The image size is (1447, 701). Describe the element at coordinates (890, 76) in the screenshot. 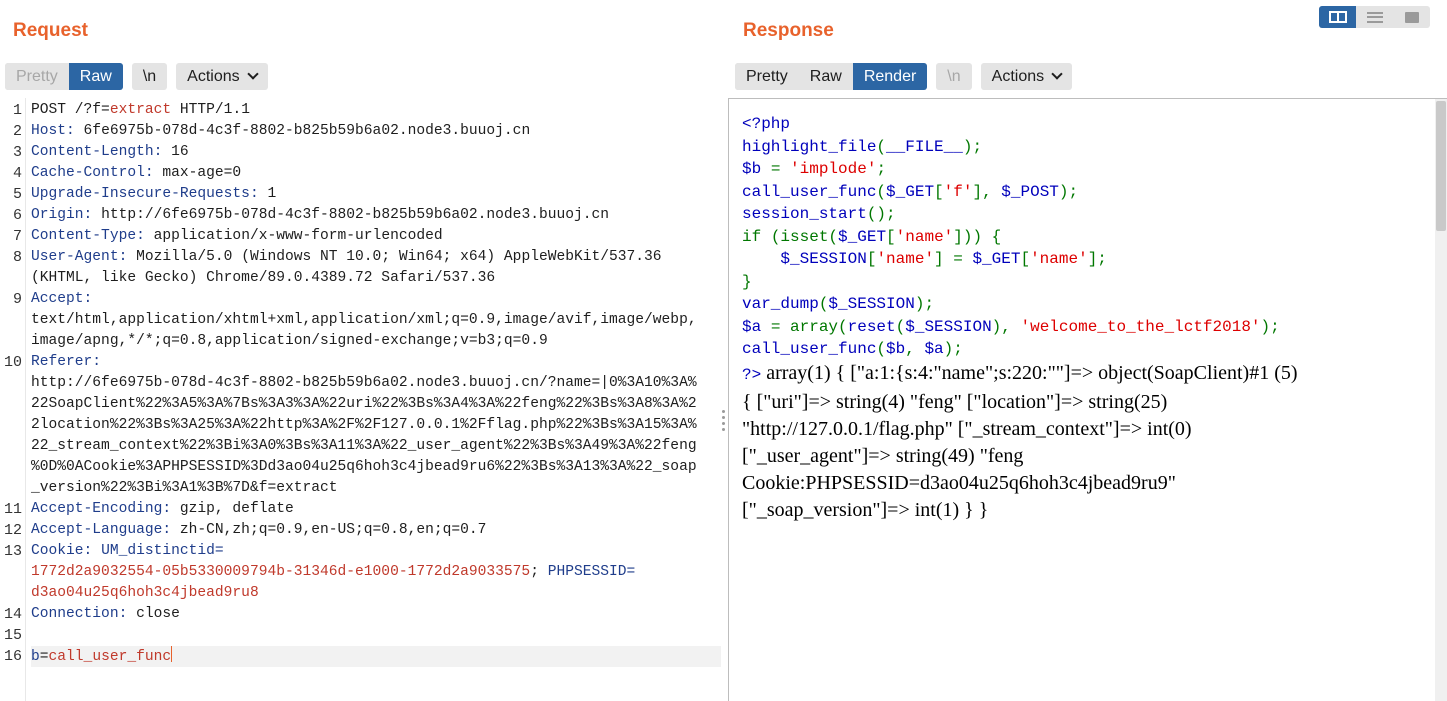

I see `tab-render: Render` at that location.